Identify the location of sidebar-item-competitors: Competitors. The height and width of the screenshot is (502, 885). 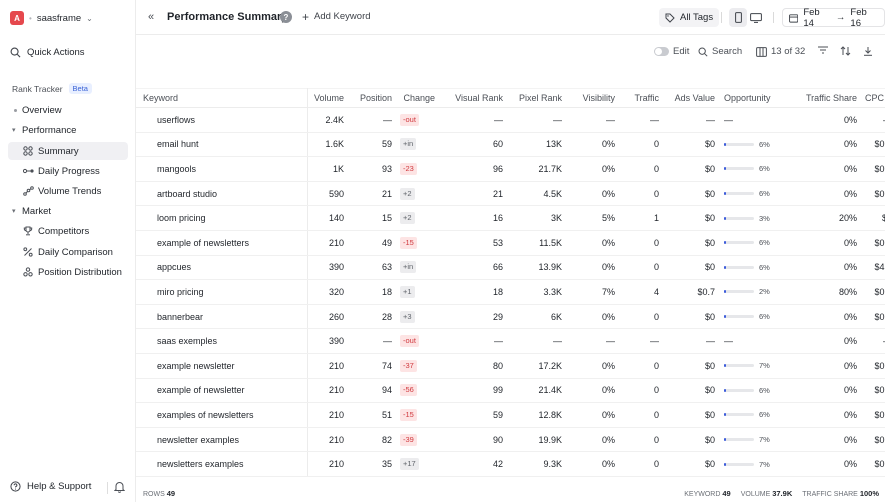
(68, 231).